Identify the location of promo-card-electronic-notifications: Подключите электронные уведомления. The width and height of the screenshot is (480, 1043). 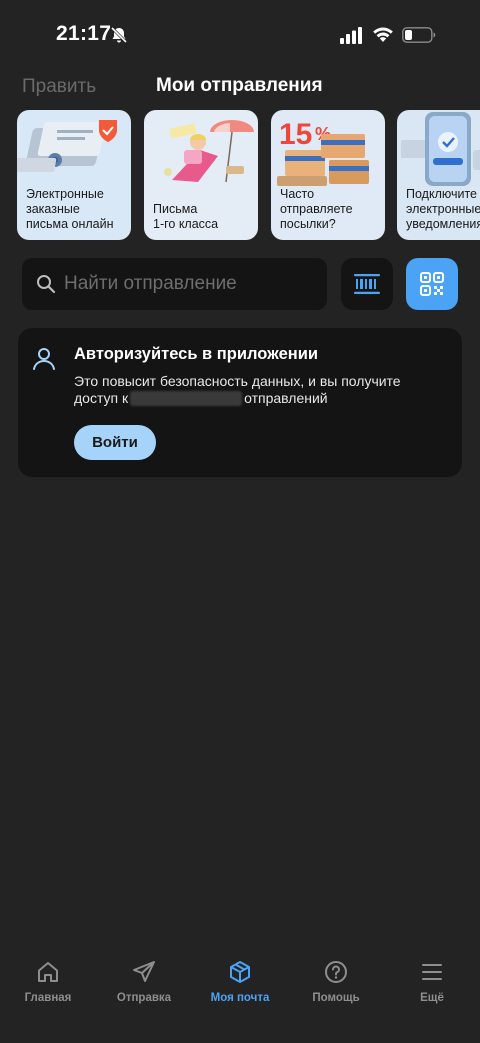
(438, 175).